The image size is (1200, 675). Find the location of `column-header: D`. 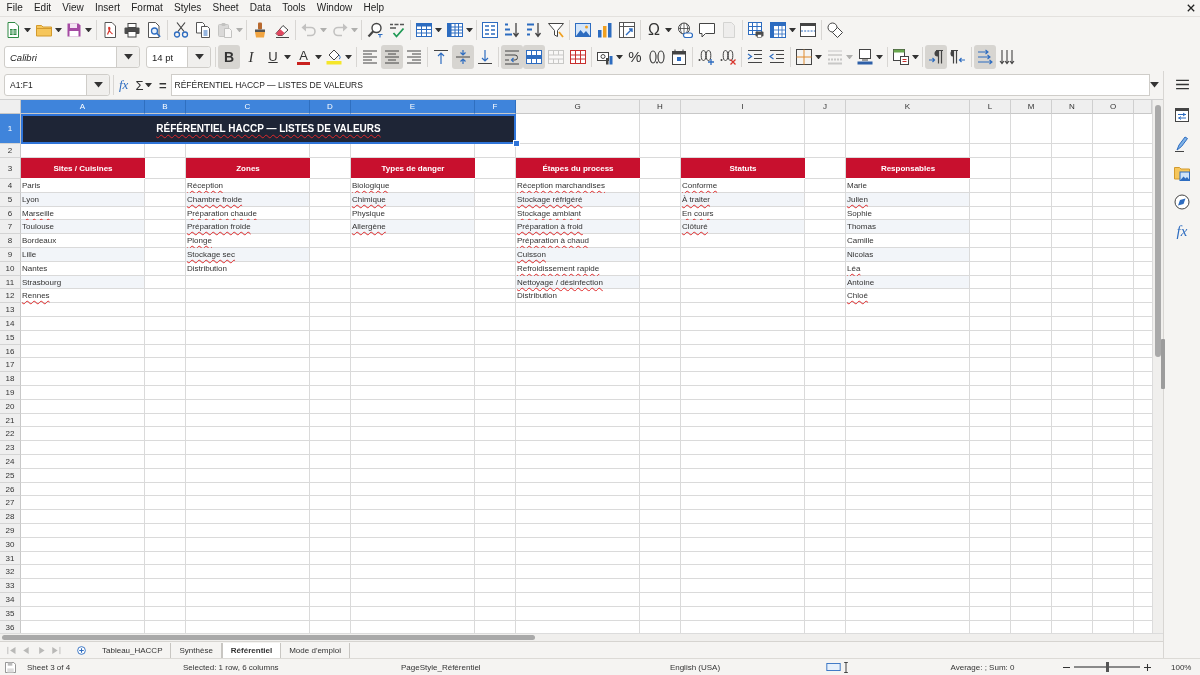

column-header: D is located at coordinates (330, 107).